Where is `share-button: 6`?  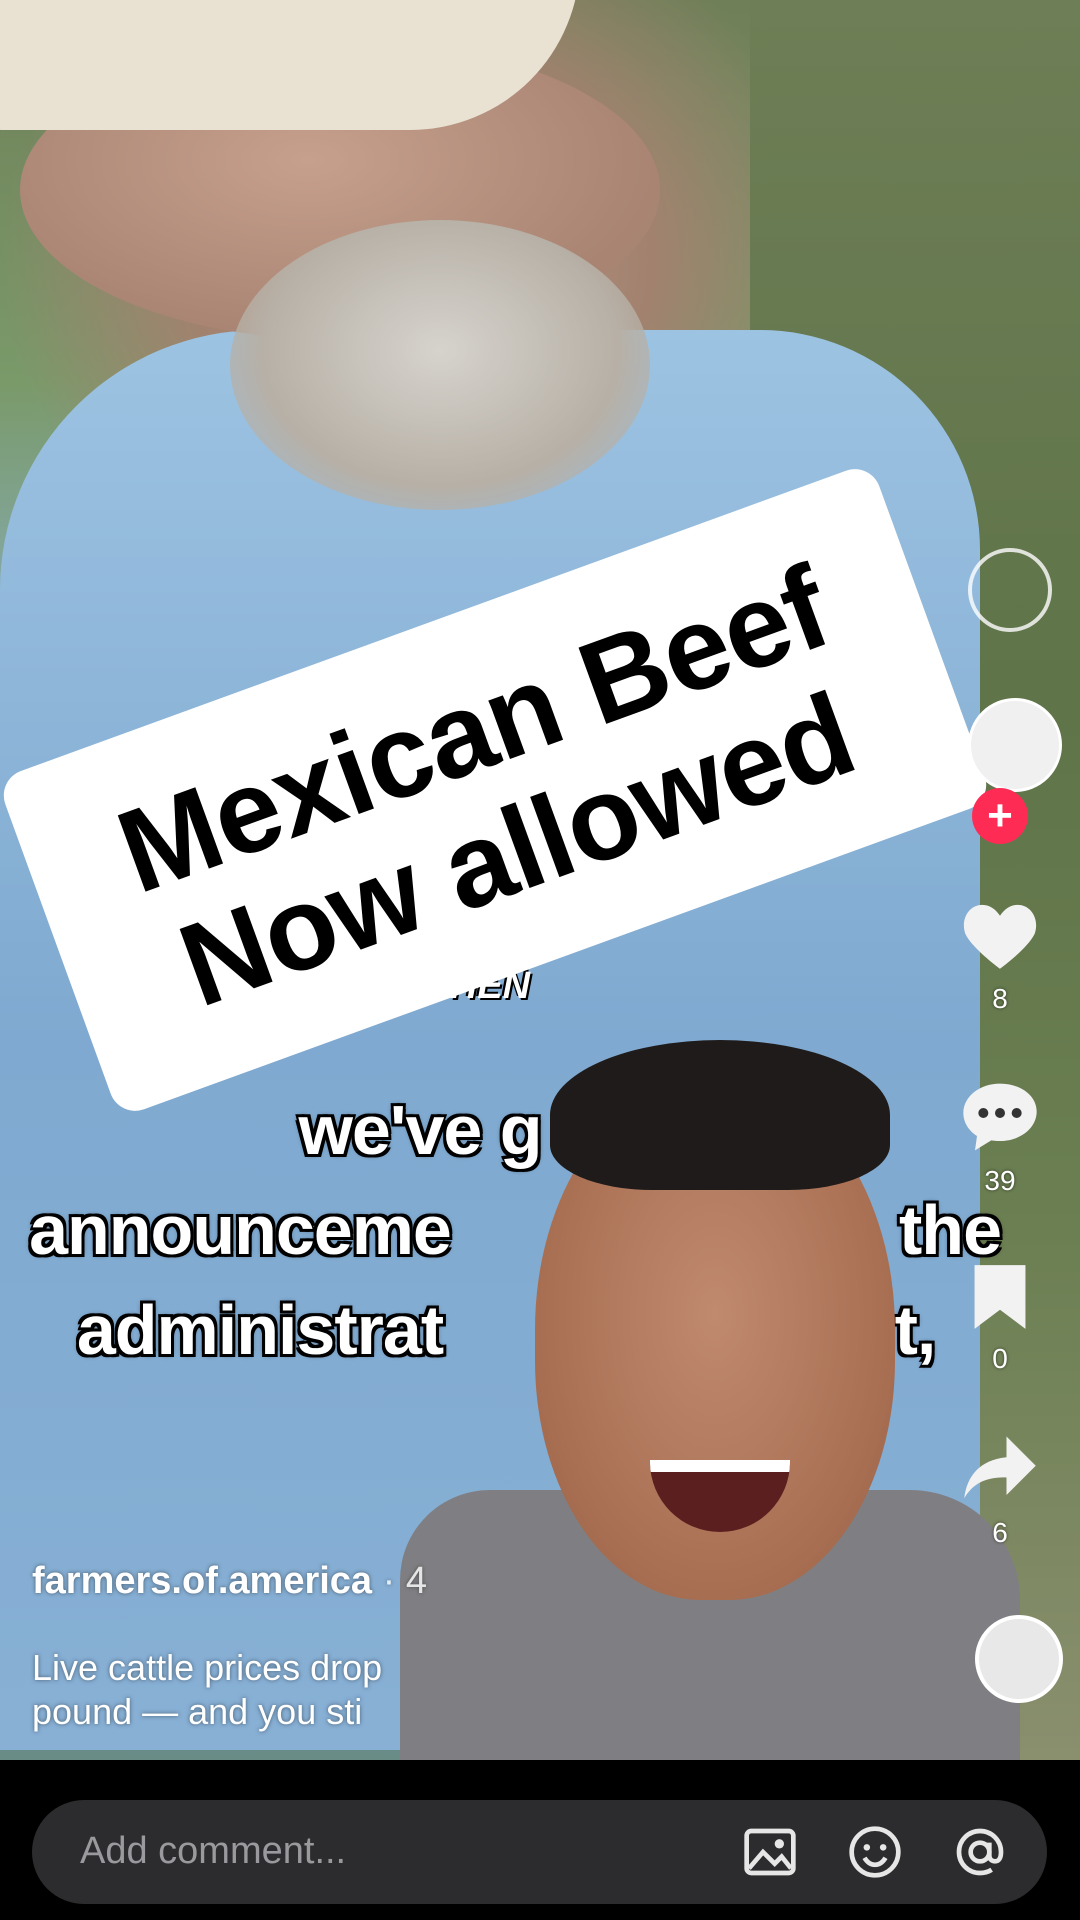
share-button: 6 is located at coordinates (1000, 1490).